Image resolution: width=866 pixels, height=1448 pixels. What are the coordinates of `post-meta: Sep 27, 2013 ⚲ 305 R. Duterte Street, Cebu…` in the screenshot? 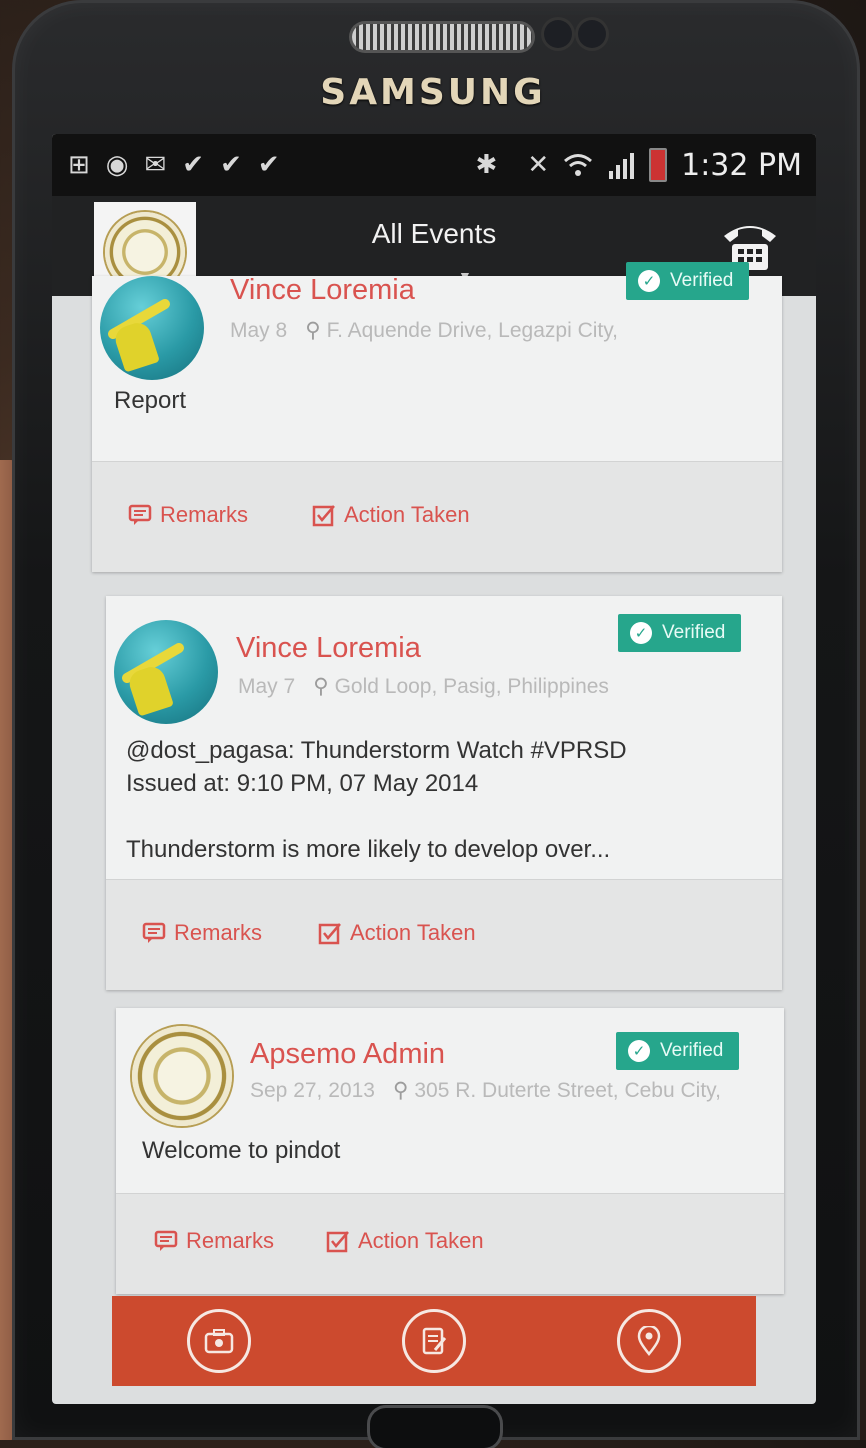 It's located at (485, 1090).